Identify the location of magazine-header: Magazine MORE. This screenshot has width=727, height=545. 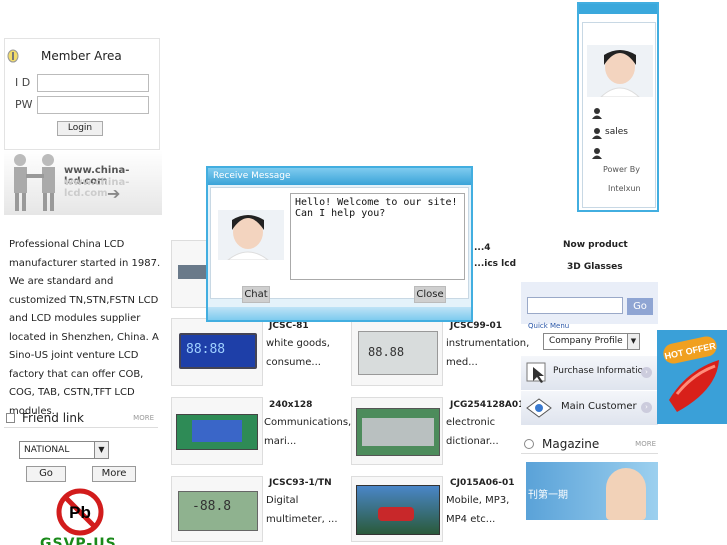
(589, 444).